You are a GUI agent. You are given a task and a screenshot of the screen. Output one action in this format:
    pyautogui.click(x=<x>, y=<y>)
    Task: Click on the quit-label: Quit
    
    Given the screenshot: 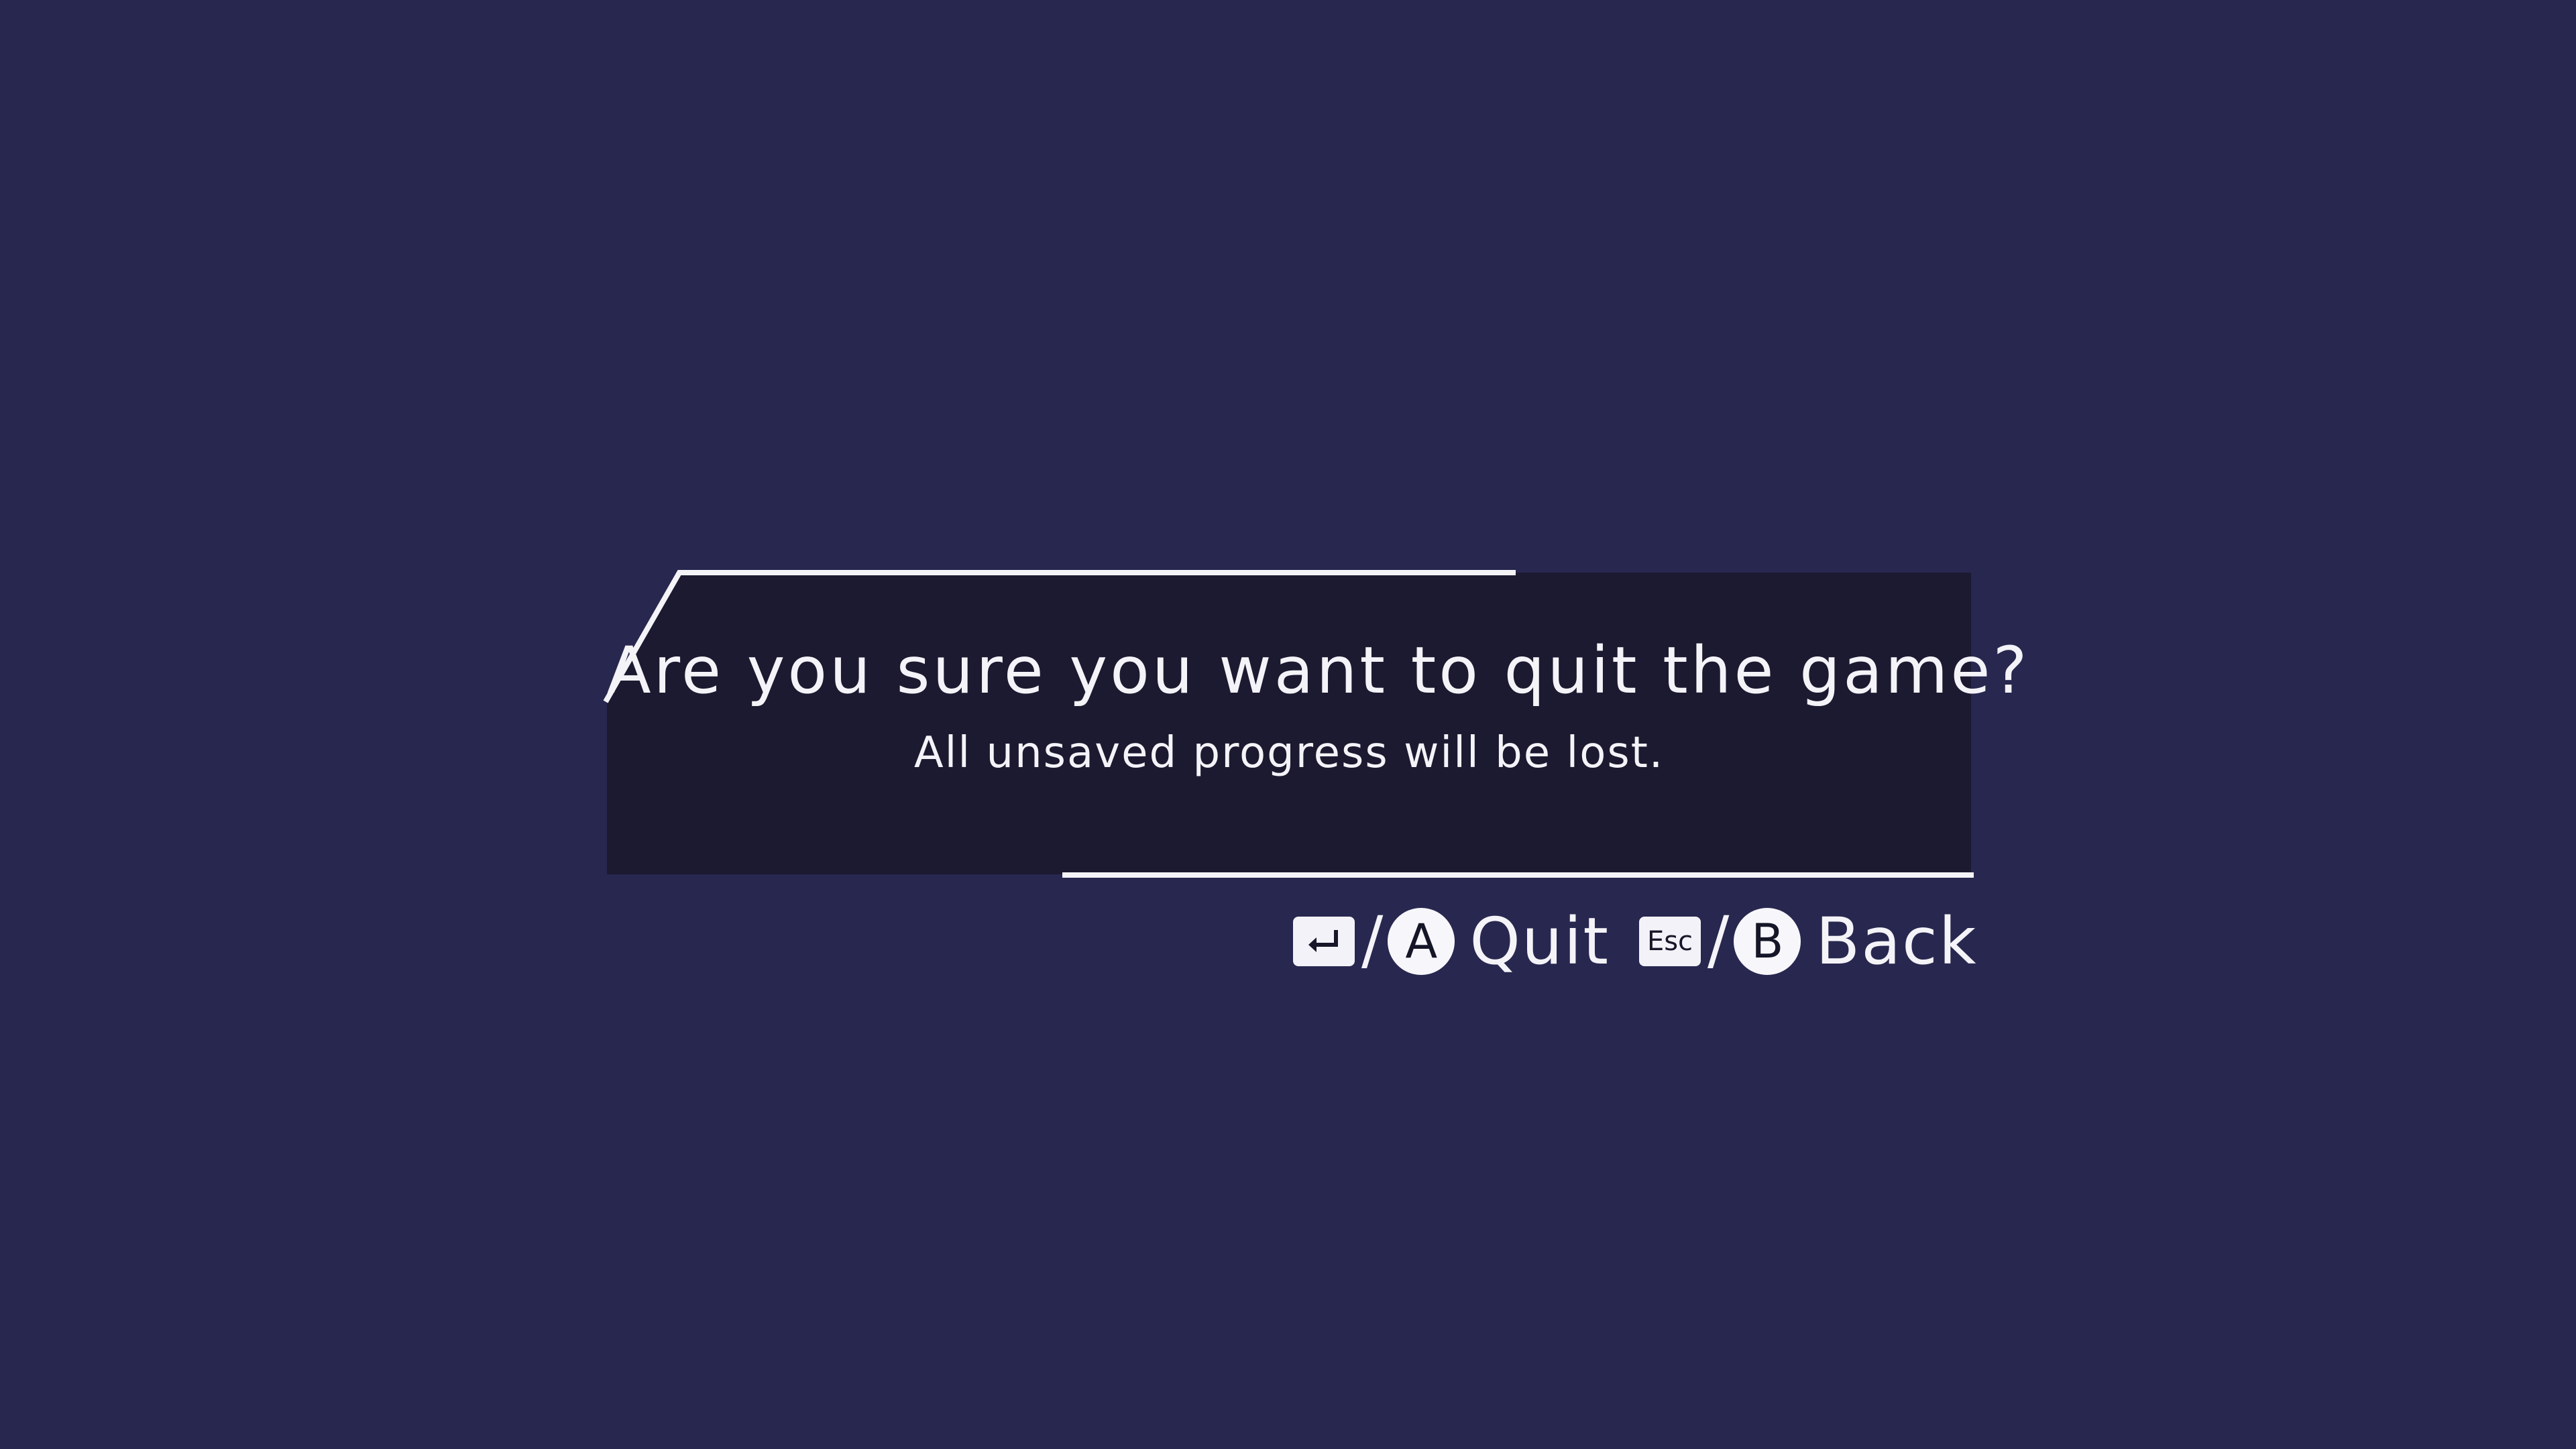 What is the action you would take?
    pyautogui.click(x=1539, y=942)
    